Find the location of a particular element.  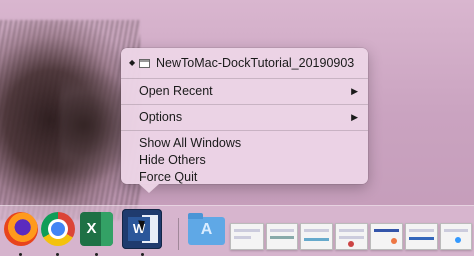

menu-item-label: Show All Windows is located at coordinates (190, 143).